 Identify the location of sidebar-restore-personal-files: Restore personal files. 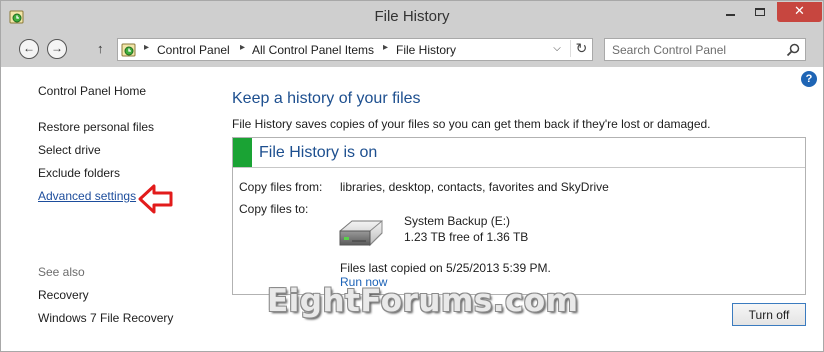
(96, 127).